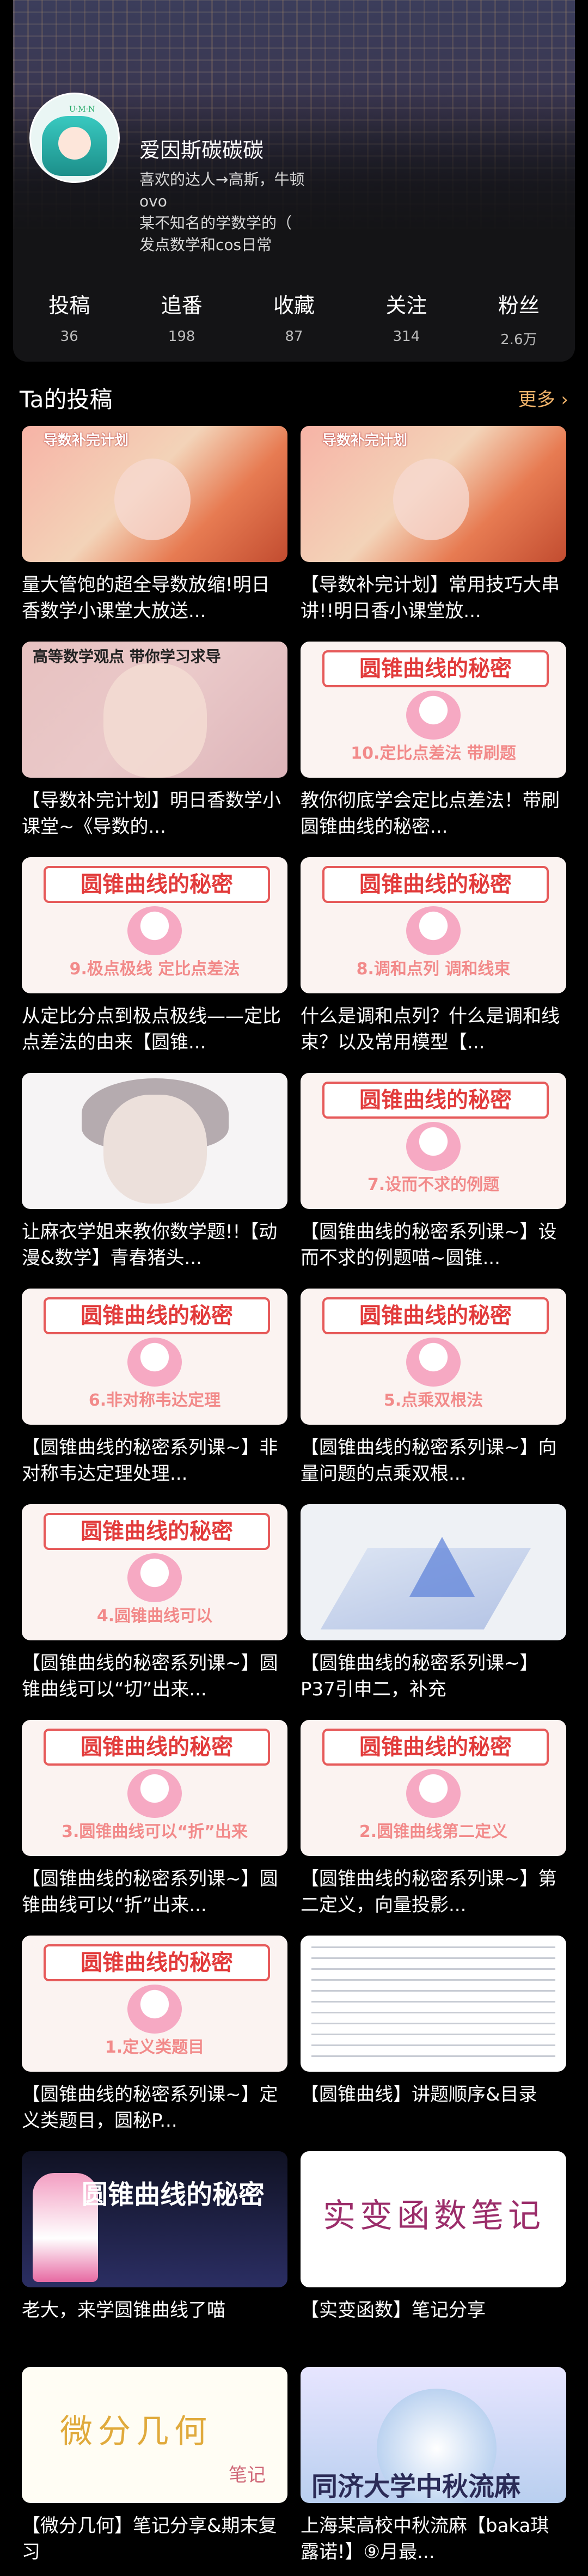  I want to click on post-thumbnail: 圆锥曲线的秘密 5.点乘双根法, so click(433, 1357).